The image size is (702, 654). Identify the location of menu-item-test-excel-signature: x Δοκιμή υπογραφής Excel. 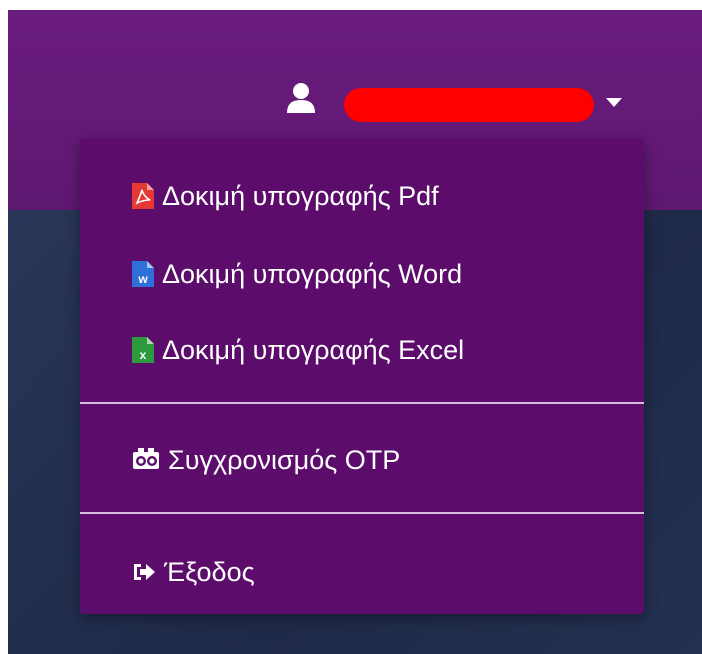
(372, 350).